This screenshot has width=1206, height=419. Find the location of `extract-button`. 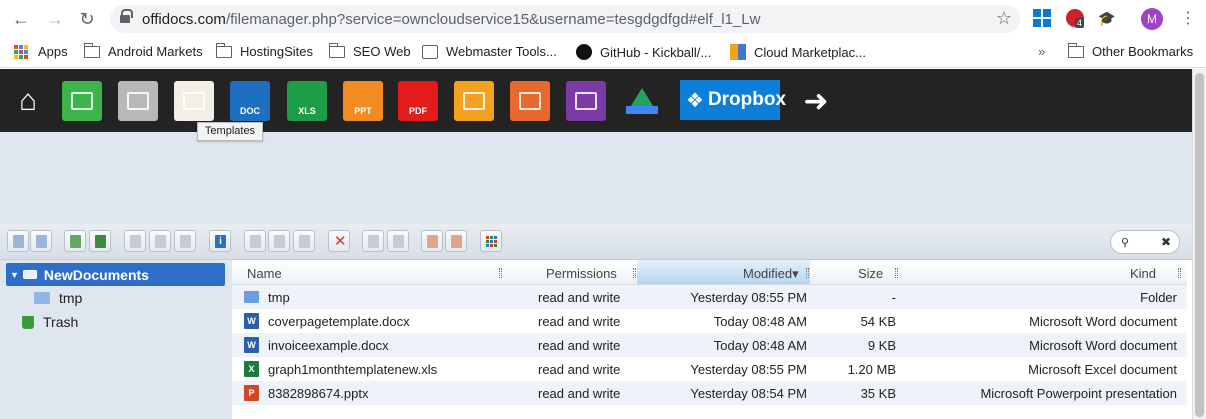

extract-button is located at coordinates (432, 241).